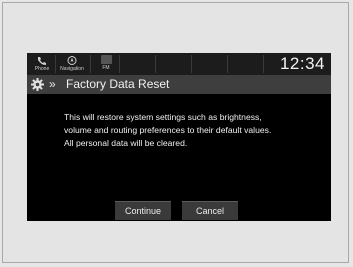 The height and width of the screenshot is (267, 353). Describe the element at coordinates (179, 84) in the screenshot. I see `title-bar: » Factory Data Reset` at that location.